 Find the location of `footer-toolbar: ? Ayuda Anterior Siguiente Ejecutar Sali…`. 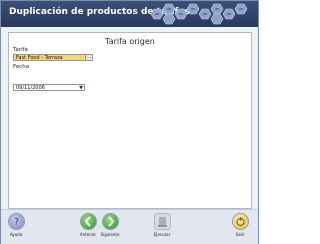

footer-toolbar: ? Ayuda Anterior Siguiente Ejecutar Sali… is located at coordinates (129, 226).